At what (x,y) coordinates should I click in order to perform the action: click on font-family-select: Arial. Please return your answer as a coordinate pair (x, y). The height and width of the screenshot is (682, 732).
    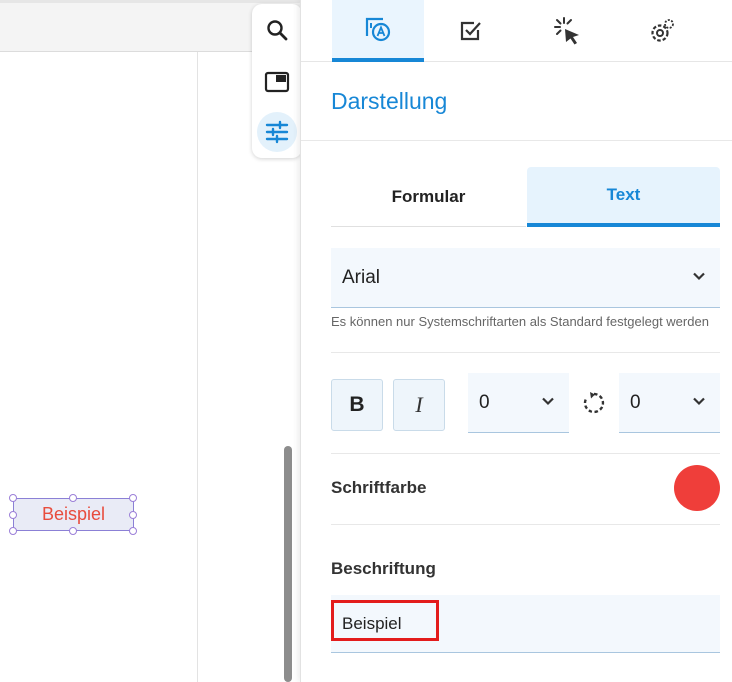
    Looking at the image, I should click on (525, 278).